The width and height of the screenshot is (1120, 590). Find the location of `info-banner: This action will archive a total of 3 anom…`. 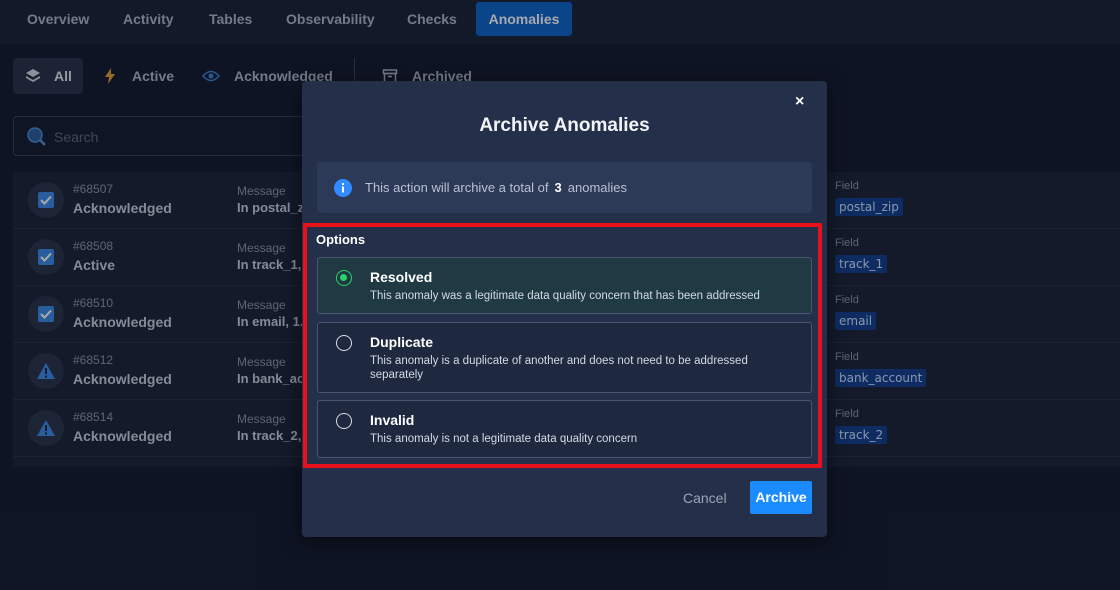

info-banner: This action will archive a total of 3 anom… is located at coordinates (564, 187).